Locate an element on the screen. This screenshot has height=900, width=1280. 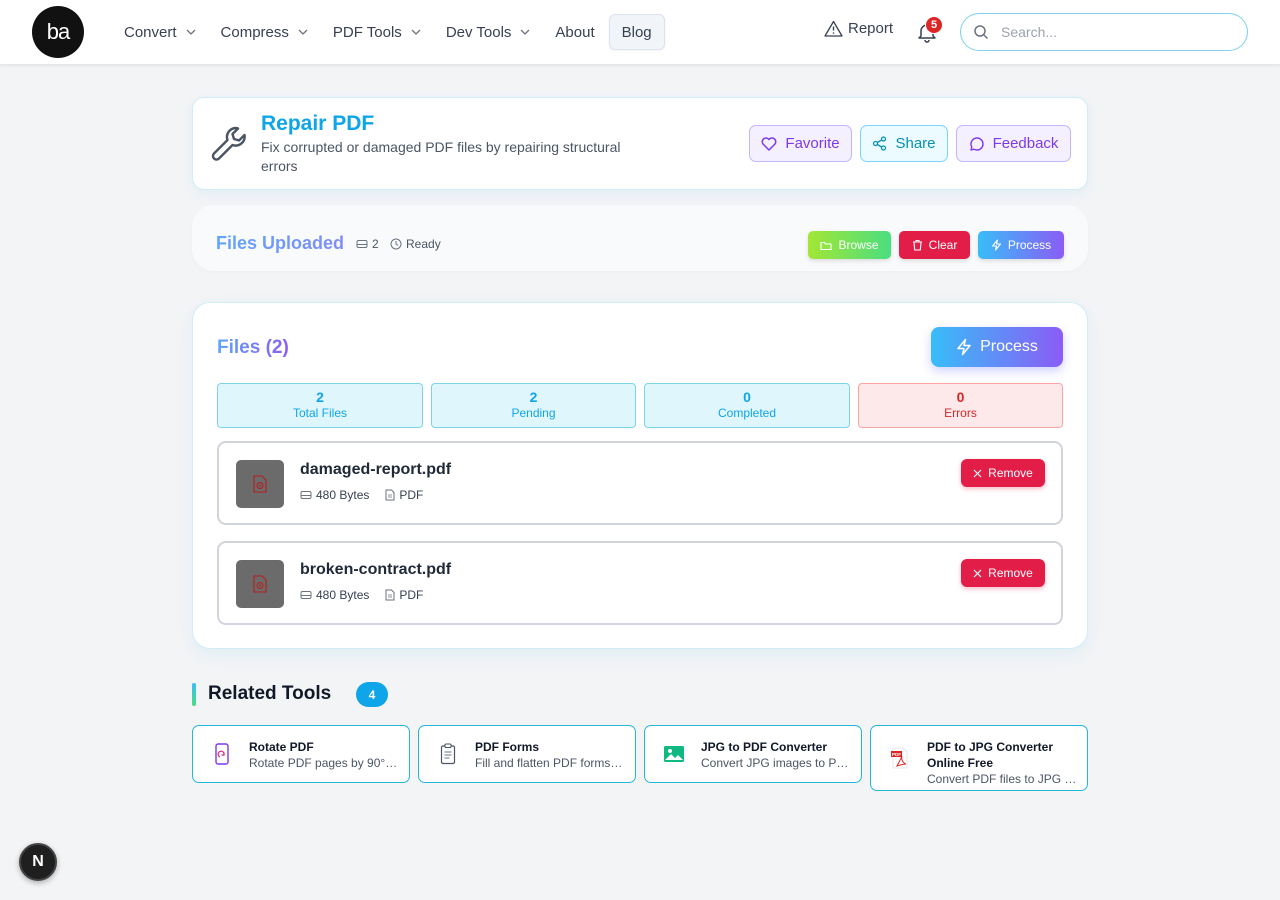
nav-dev-tools: Dev Tools is located at coordinates (489, 32).